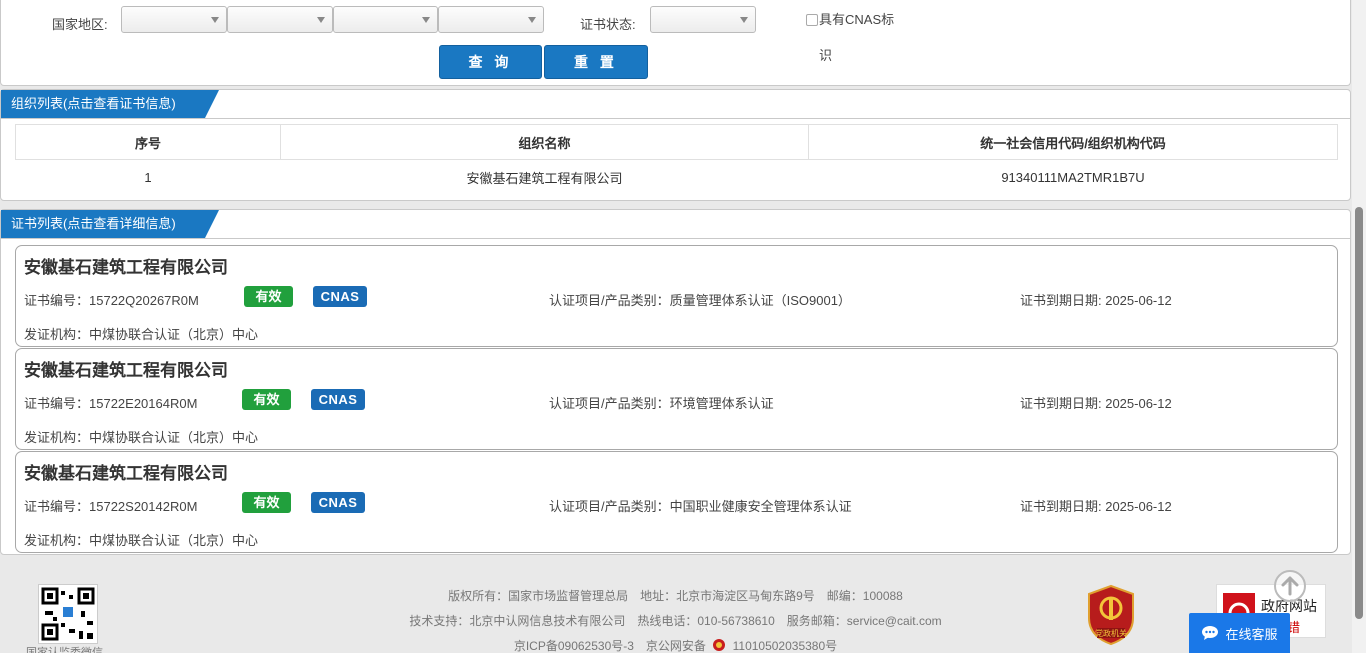 Image resolution: width=1366 pixels, height=653 pixels. Describe the element at coordinates (385, 19) in the screenshot. I see `city-select` at that location.